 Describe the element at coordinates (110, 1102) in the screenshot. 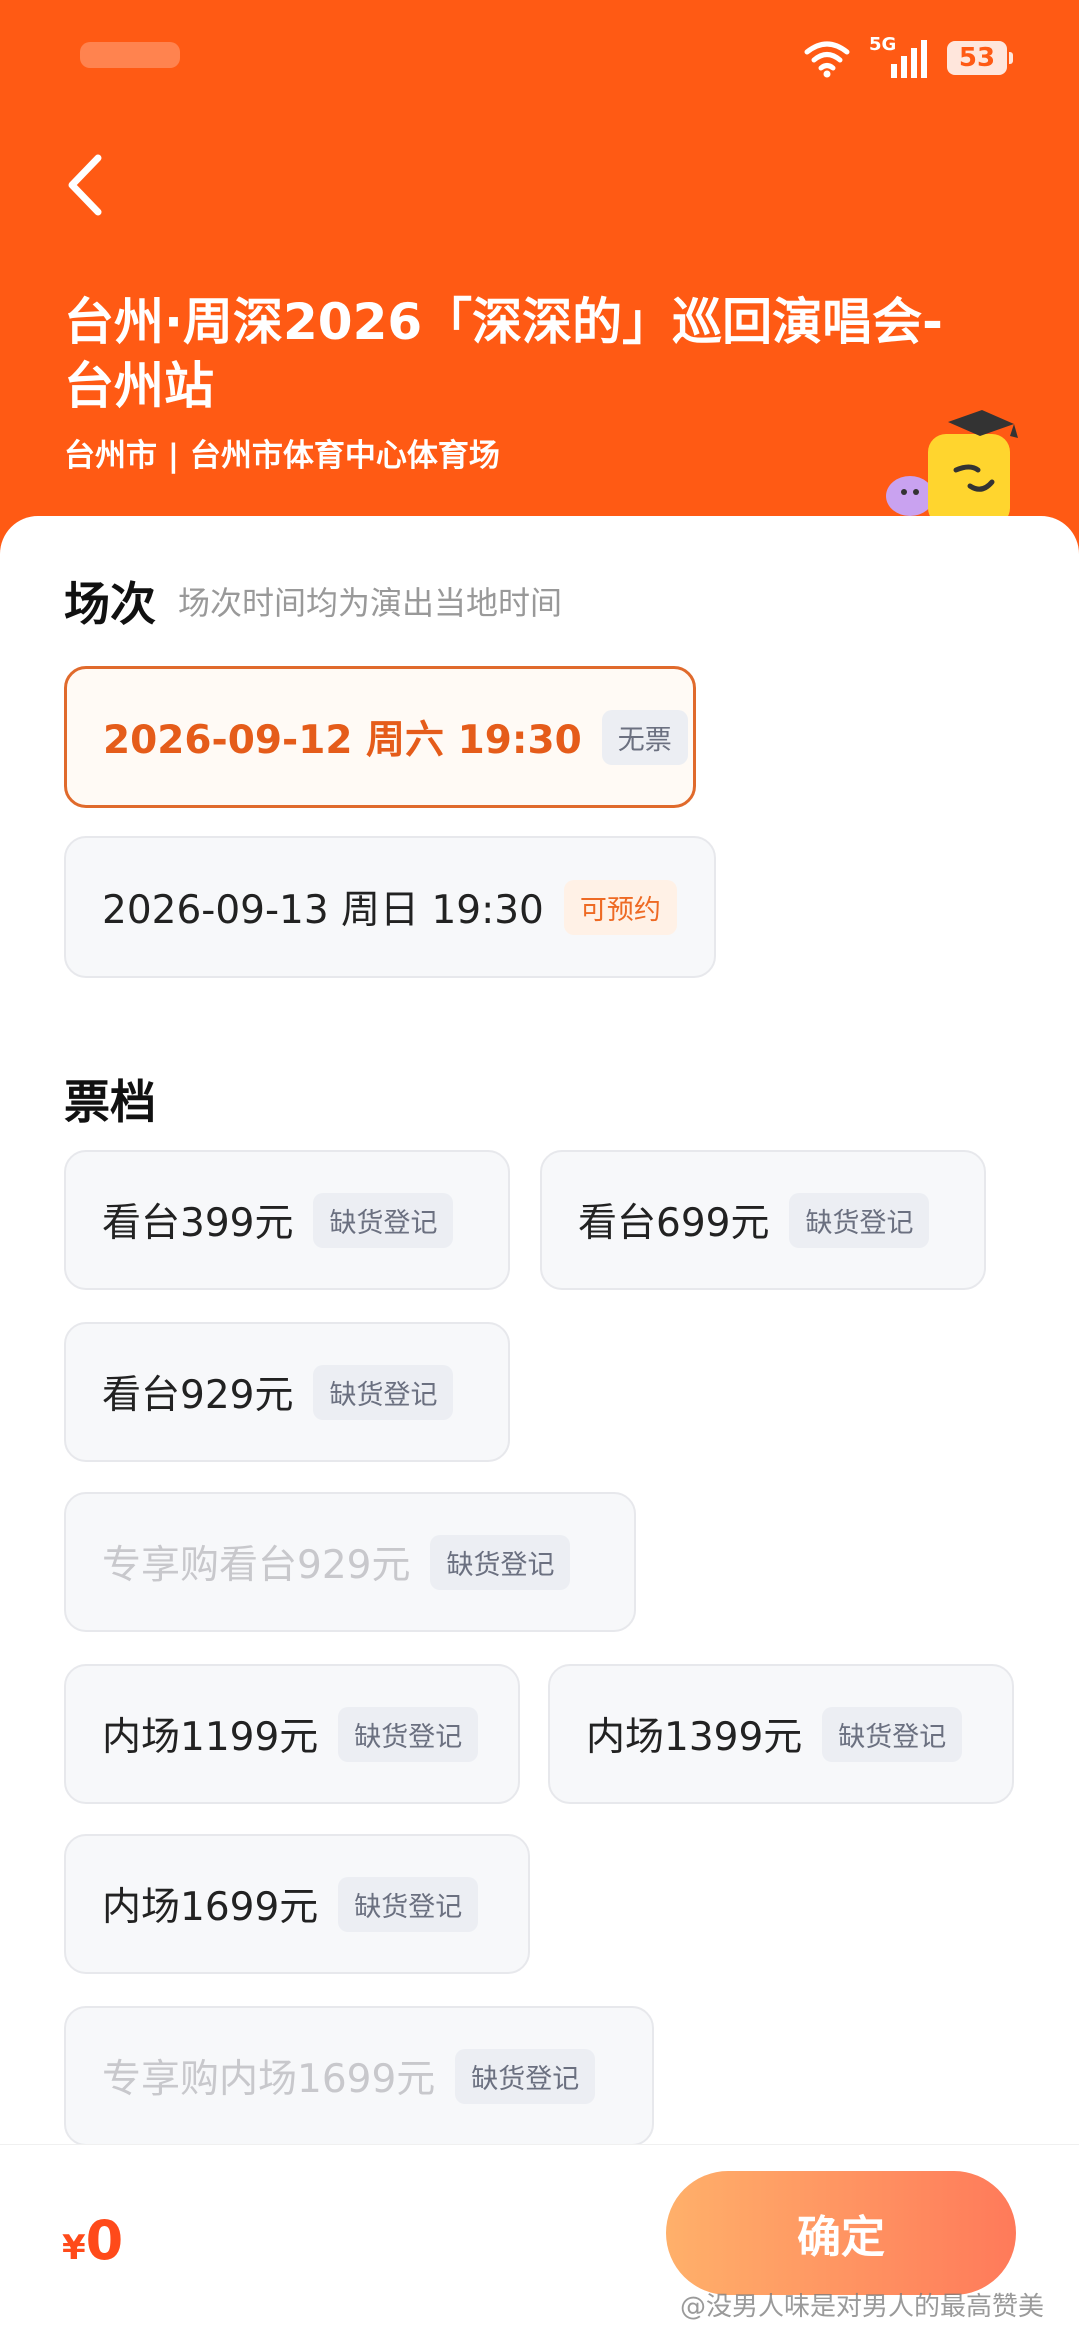

I see `ticket-section-title: 票档` at that location.